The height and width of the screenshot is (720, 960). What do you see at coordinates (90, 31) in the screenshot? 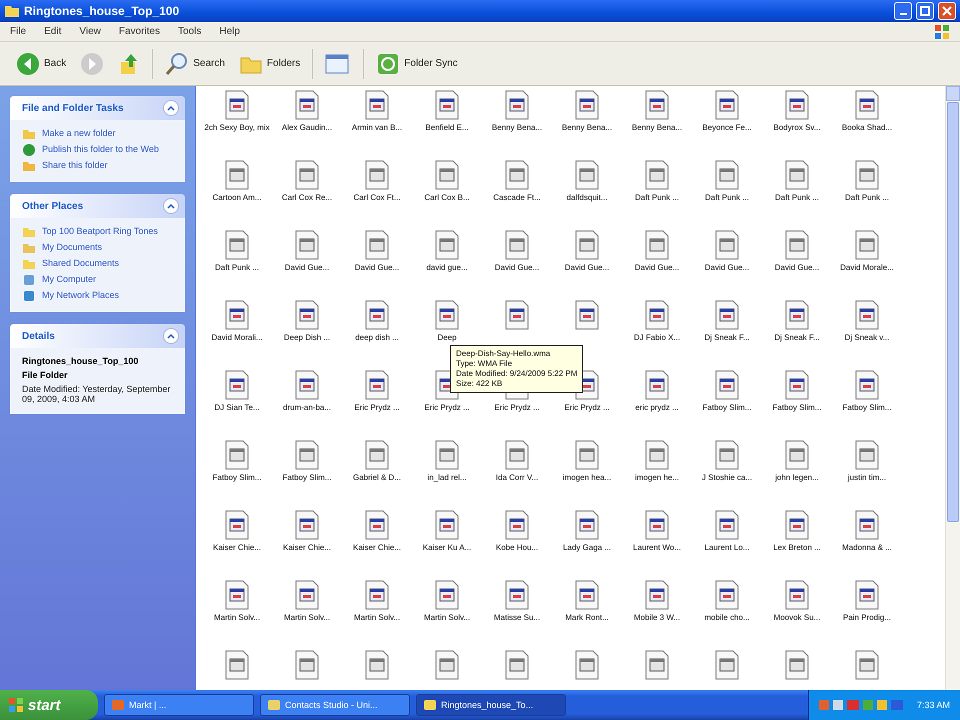
I see `menu-item: View` at bounding box center [90, 31].